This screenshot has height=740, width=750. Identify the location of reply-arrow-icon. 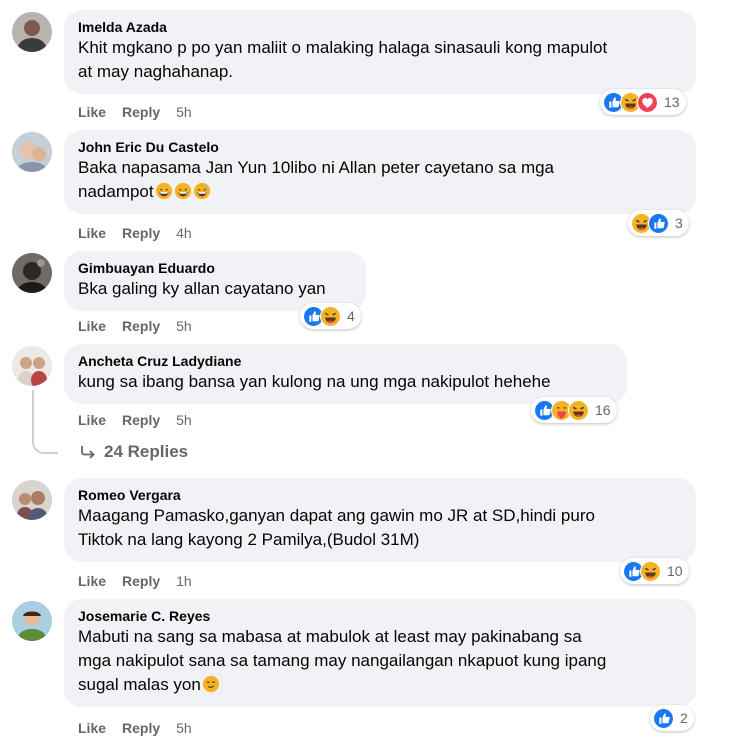
(88, 452).